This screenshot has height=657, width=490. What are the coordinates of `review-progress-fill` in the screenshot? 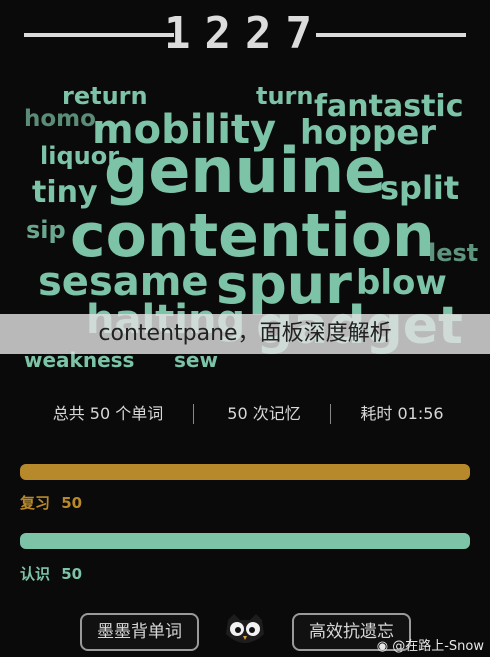 It's located at (245, 472).